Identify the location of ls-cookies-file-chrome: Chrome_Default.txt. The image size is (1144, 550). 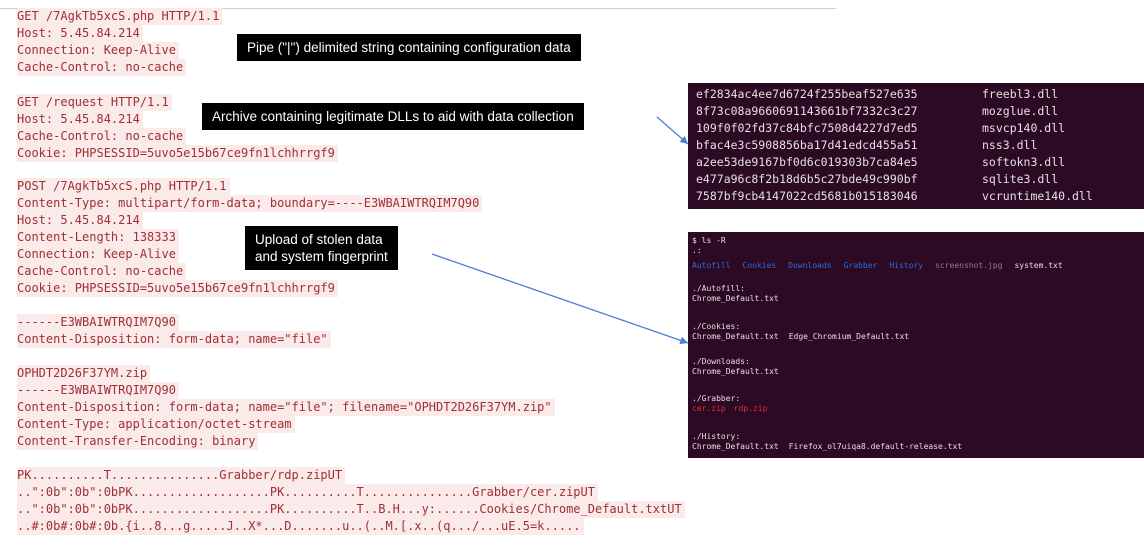
(735, 336).